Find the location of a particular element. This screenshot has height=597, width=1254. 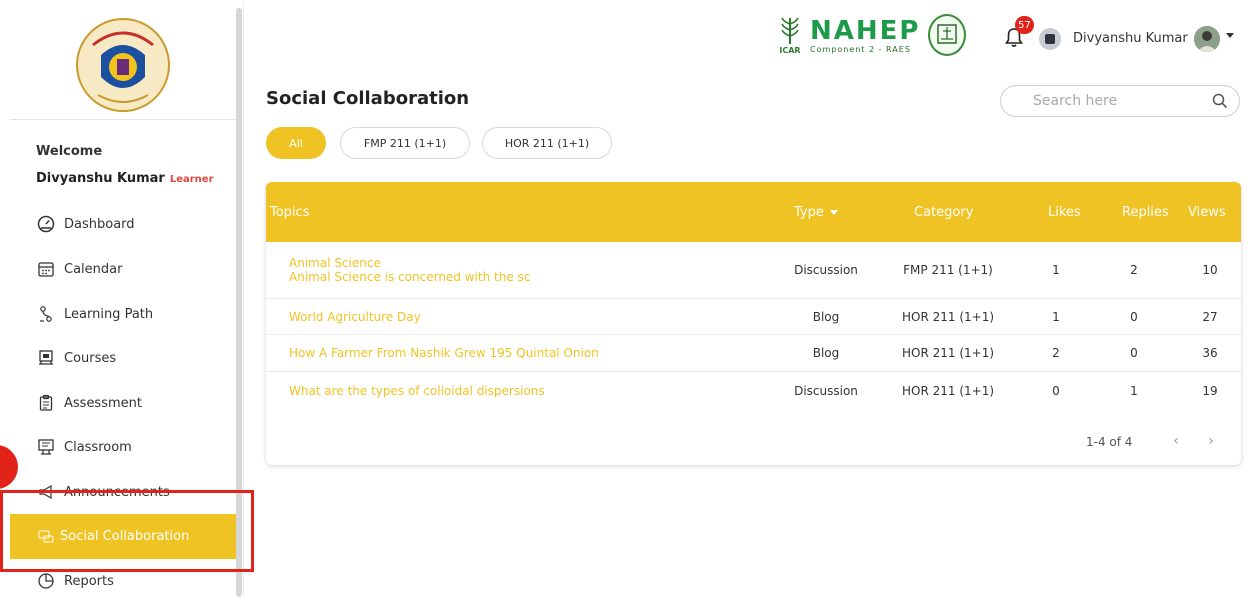

header-user-name: Divyanshu Kumar is located at coordinates (1130, 38).